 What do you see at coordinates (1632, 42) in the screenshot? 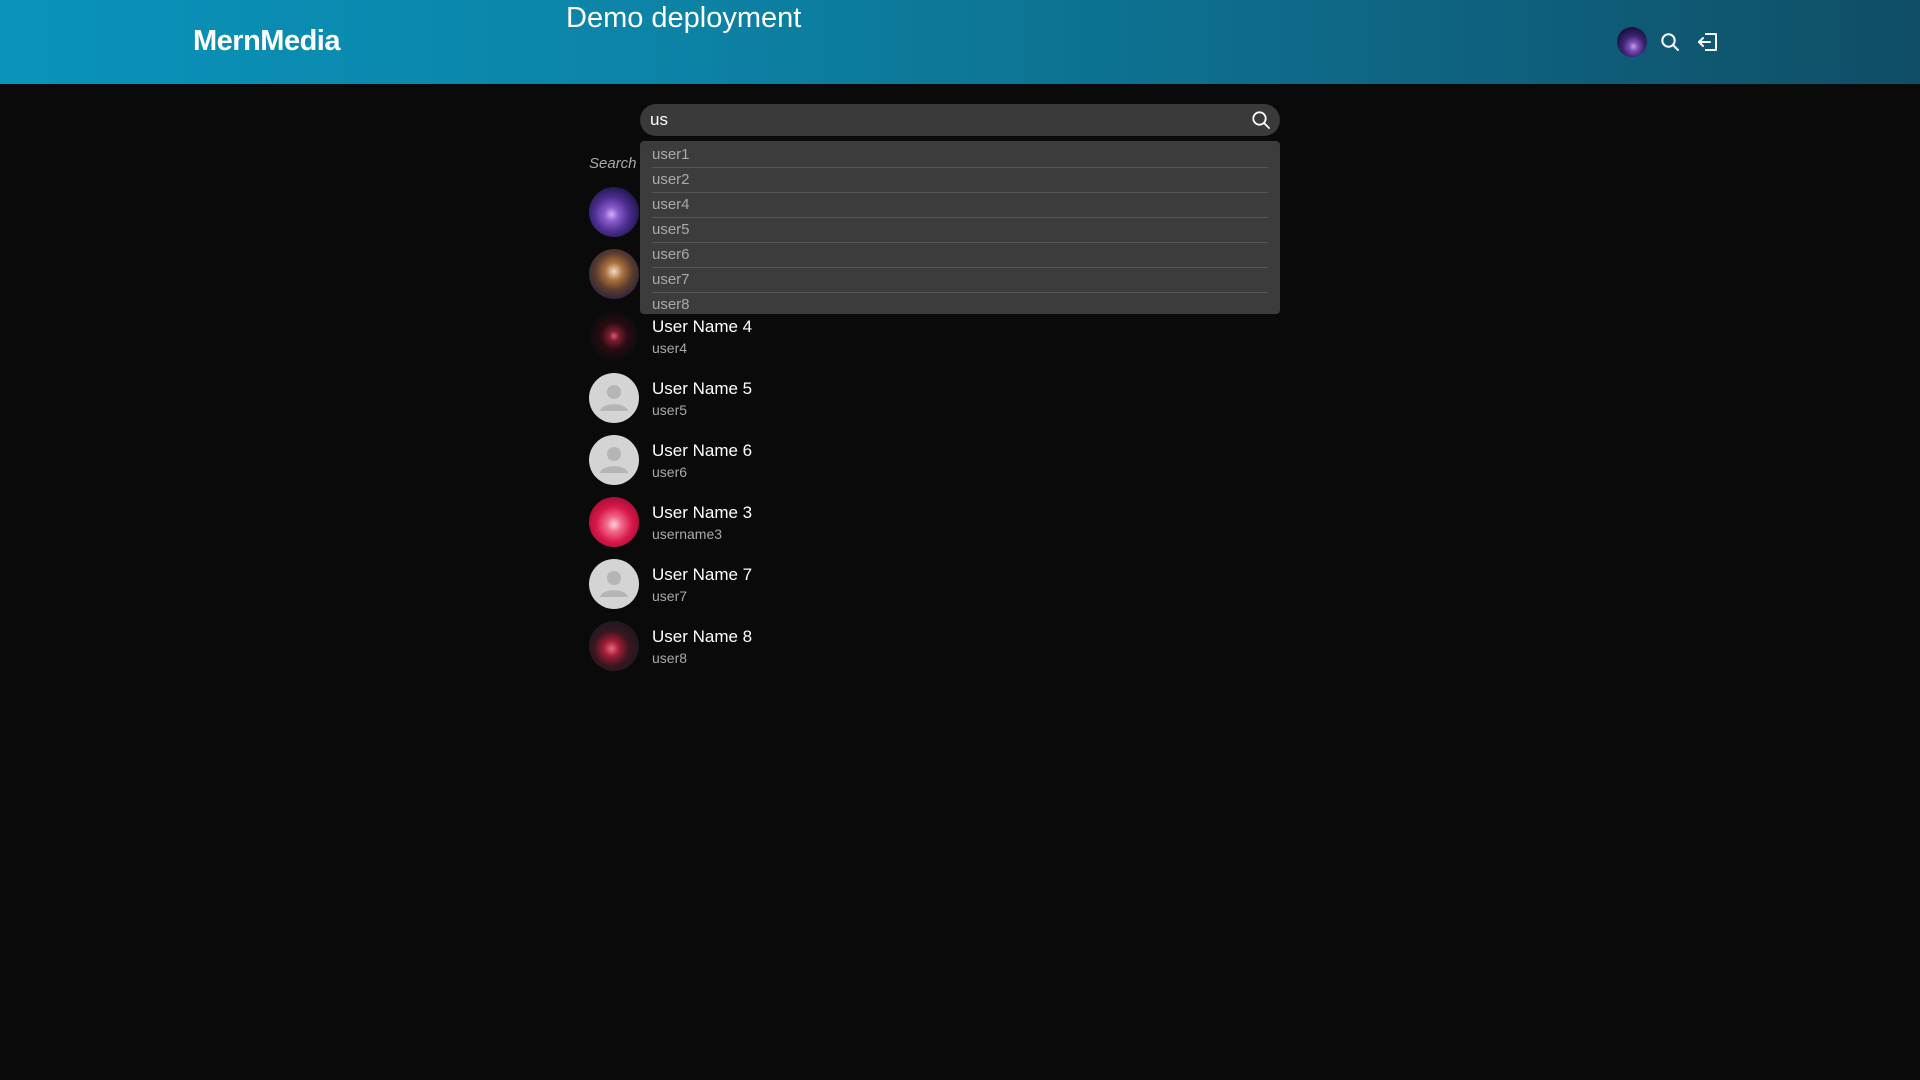
I see `profile-avatar` at bounding box center [1632, 42].